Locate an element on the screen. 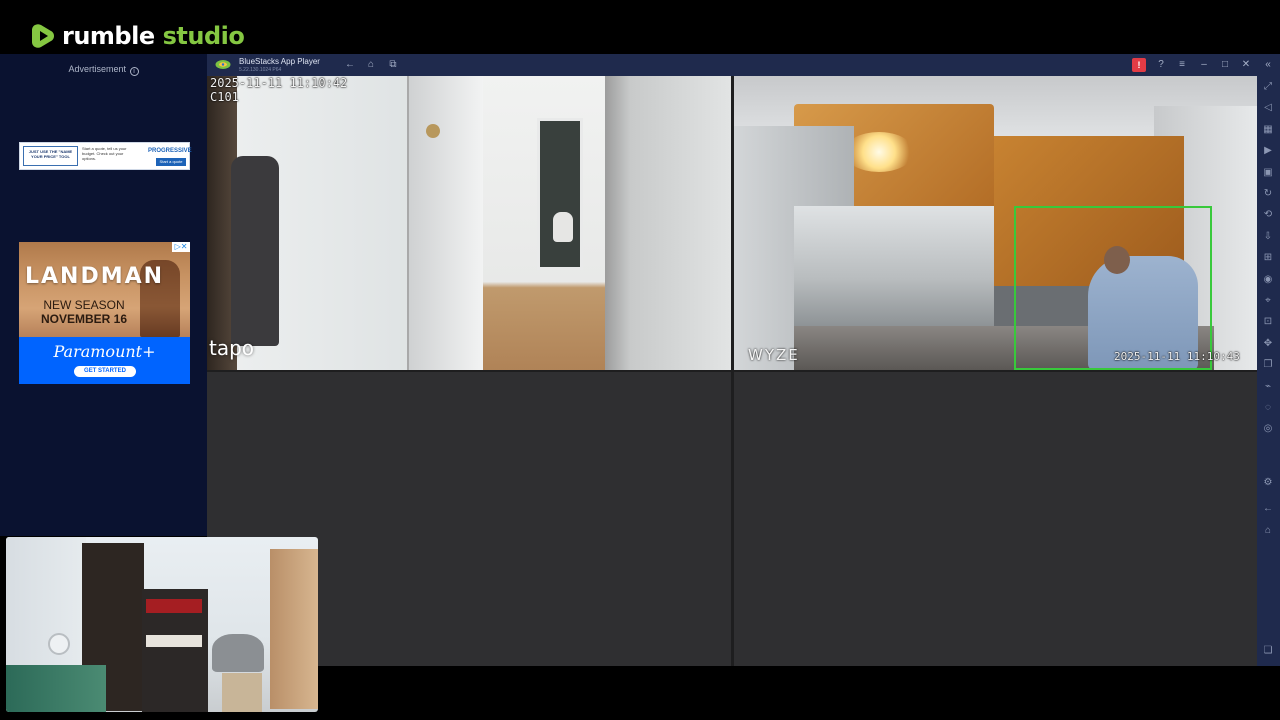 This screenshot has height=720, width=1280. home-nav-icon: ⌂ is located at coordinates (1268, 531).